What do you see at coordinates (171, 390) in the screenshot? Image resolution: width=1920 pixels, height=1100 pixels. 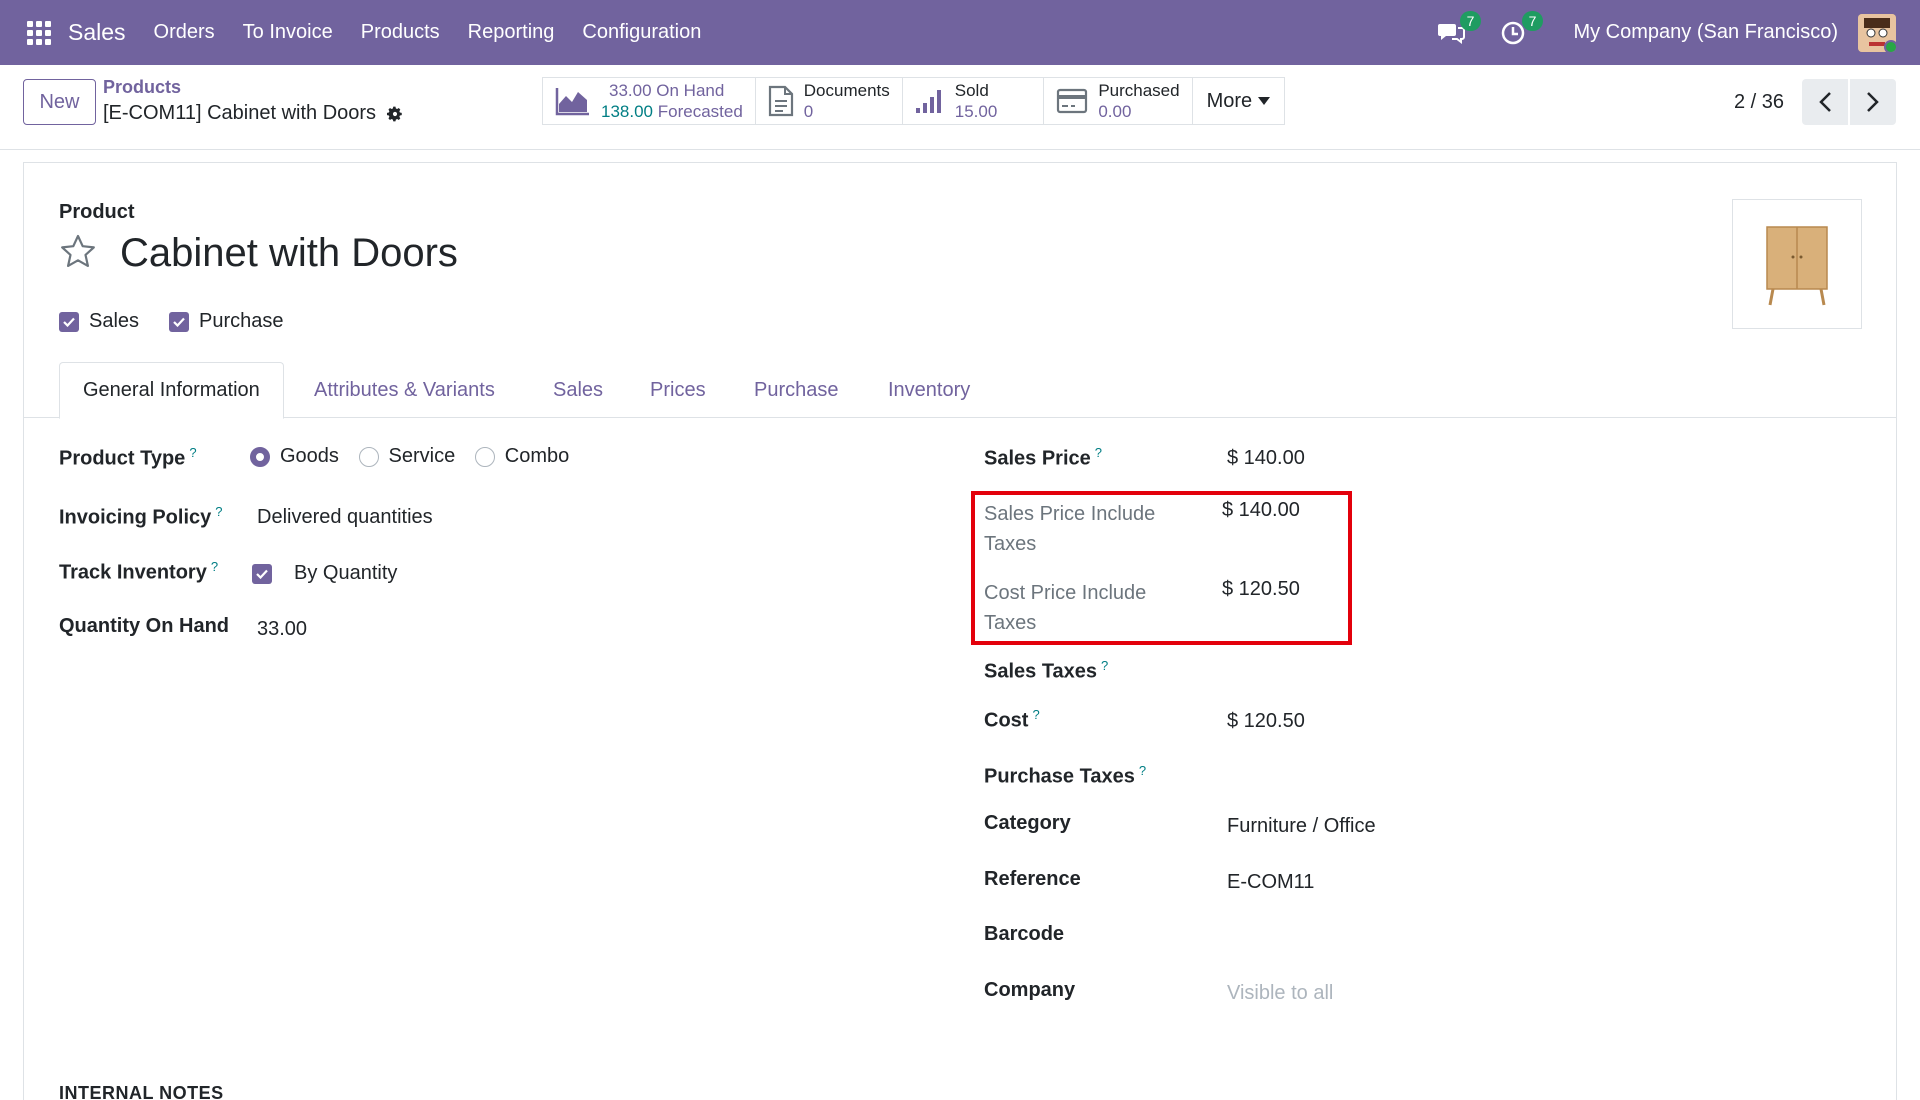 I see `tab-general-information: General Information` at bounding box center [171, 390].